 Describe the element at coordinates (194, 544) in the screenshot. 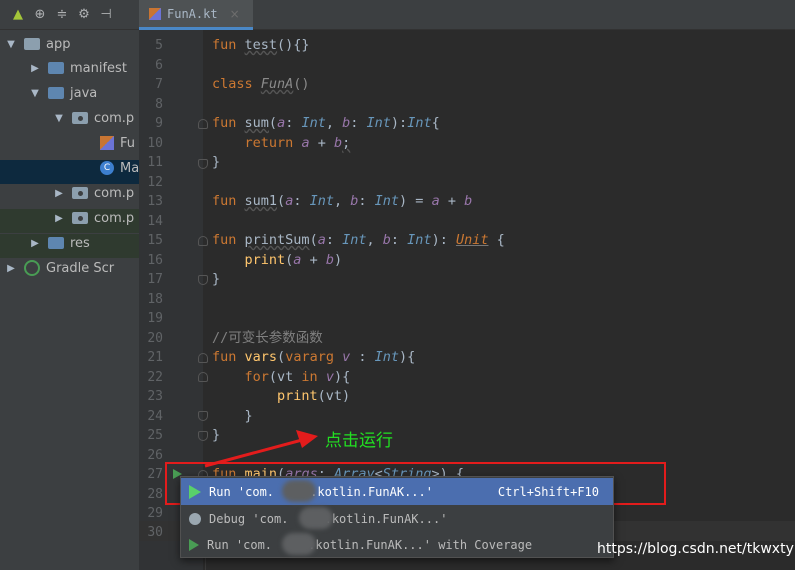

I see `coverage-icon` at that location.